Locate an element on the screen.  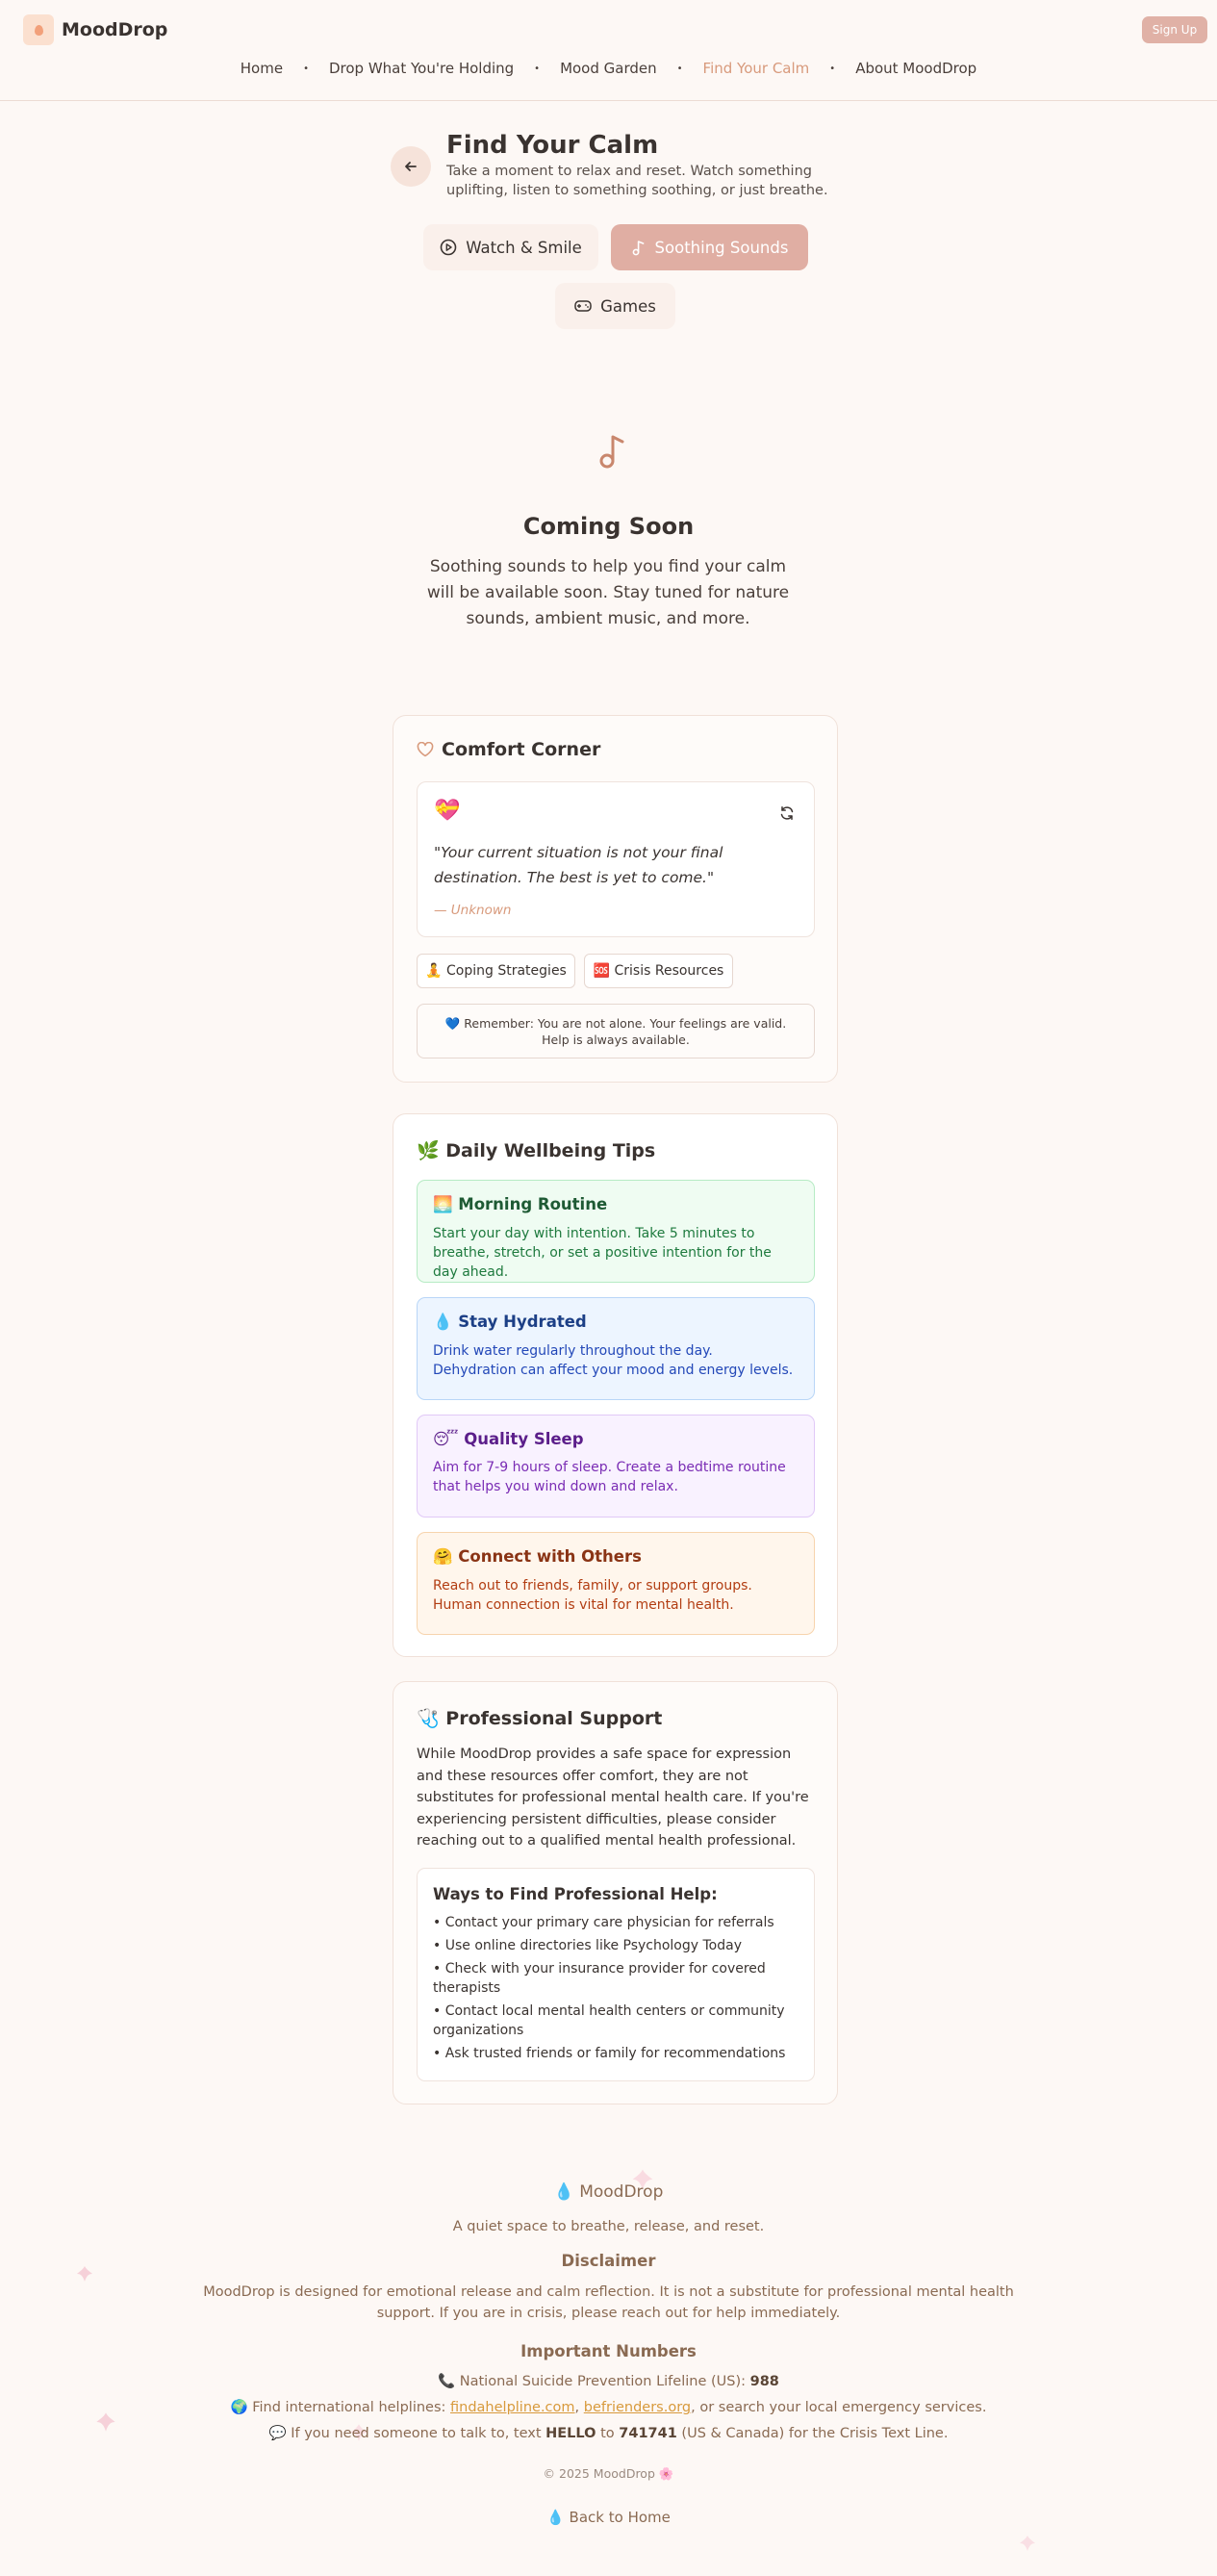
drop-icon is located at coordinates (38, 29).